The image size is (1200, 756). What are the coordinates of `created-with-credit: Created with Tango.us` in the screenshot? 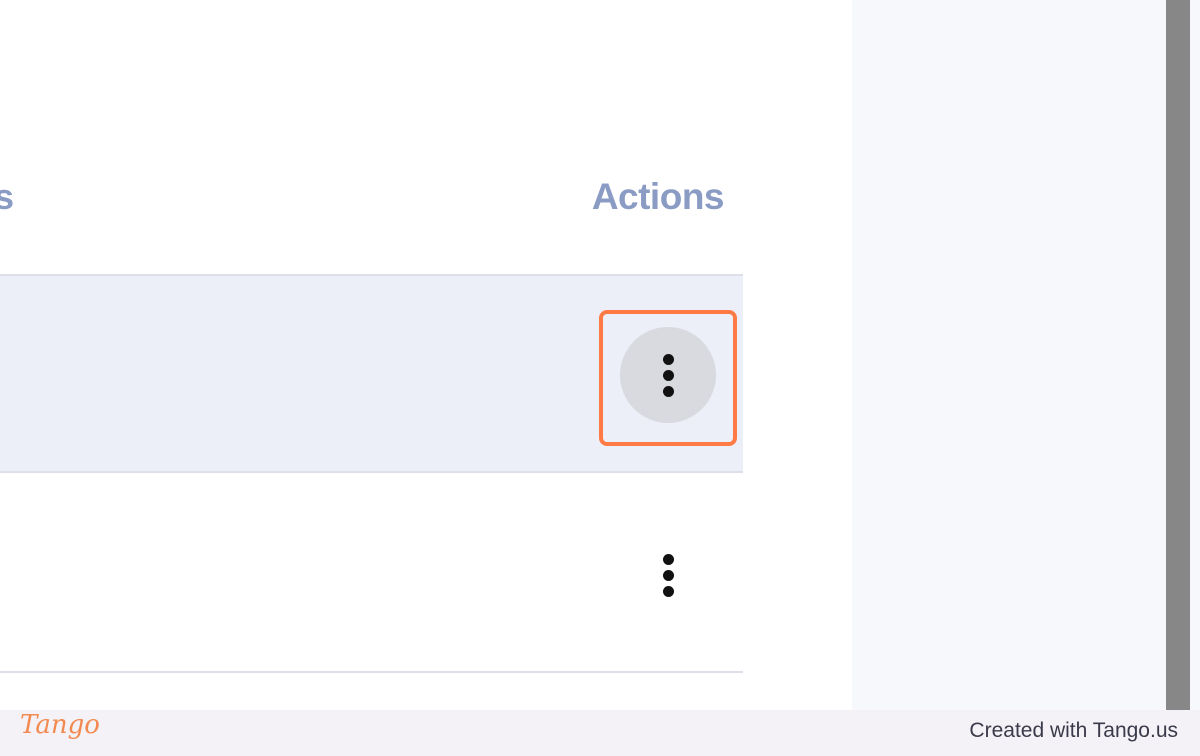 It's located at (1073, 730).